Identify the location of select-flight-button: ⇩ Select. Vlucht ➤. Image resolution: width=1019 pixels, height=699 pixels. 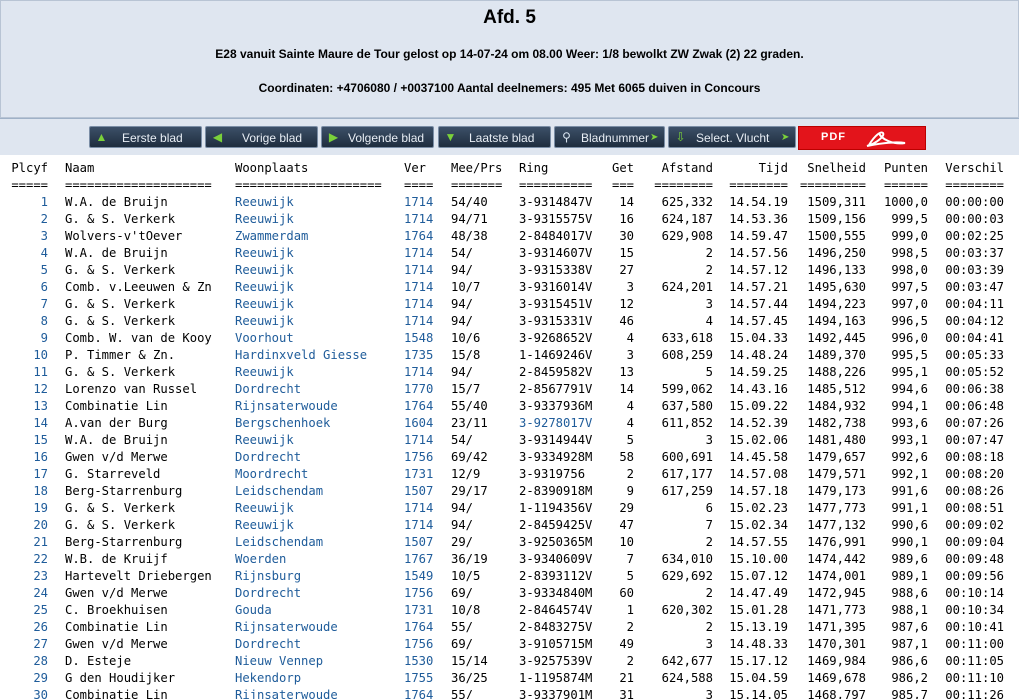
(732, 137).